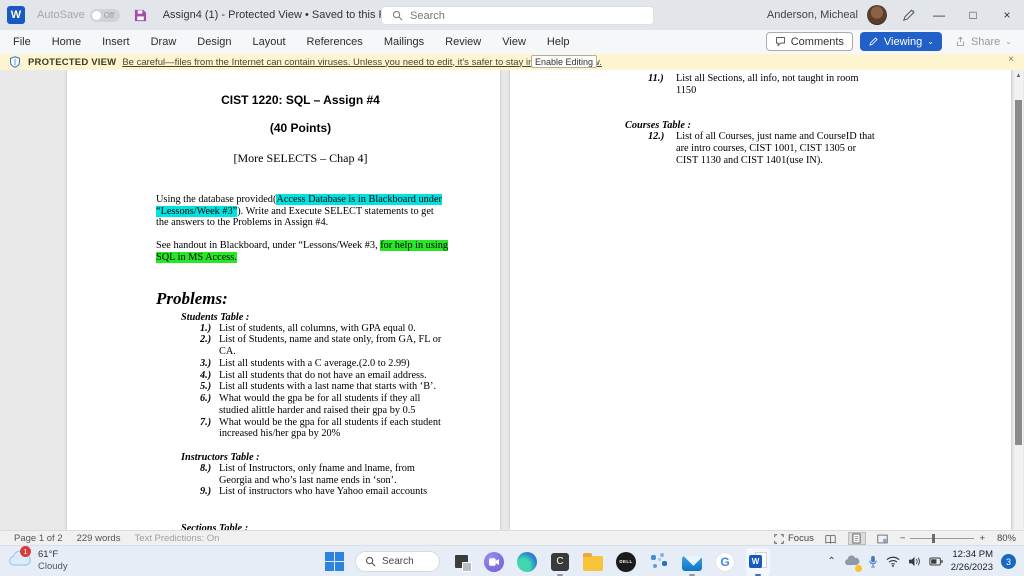 The height and width of the screenshot is (576, 1024). I want to click on zoom-in-button: +, so click(982, 538).